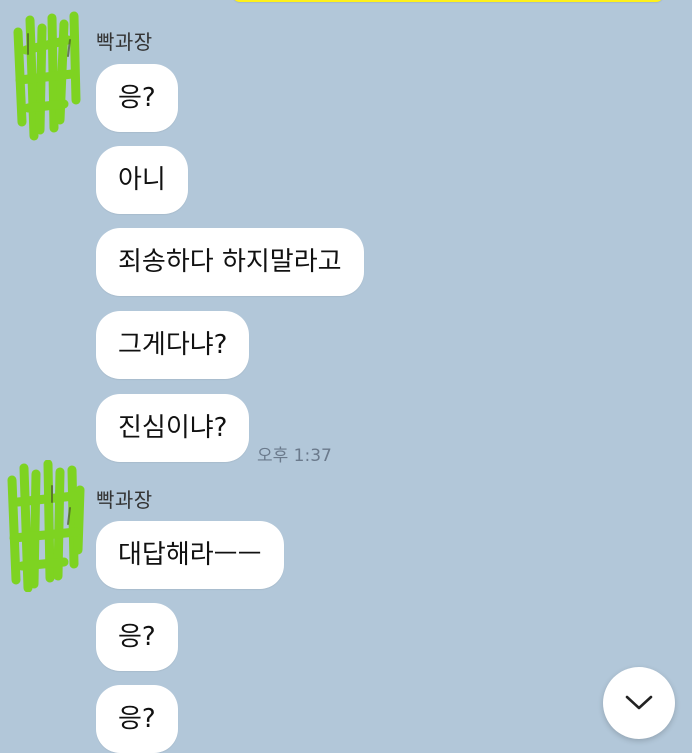  I want to click on chevron-down-icon, so click(639, 702).